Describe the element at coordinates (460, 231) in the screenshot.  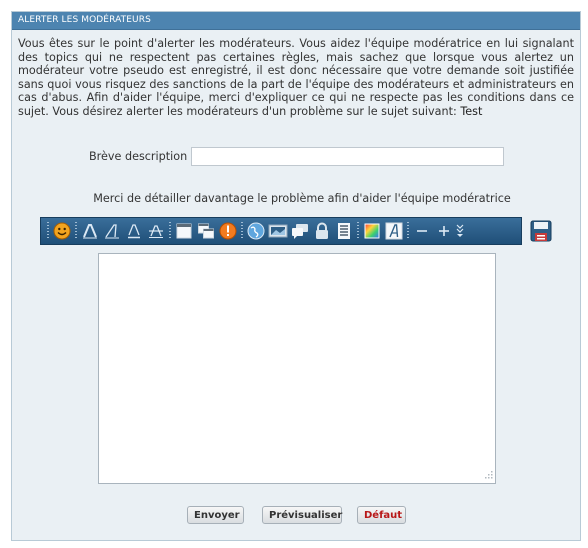
I see `more-icon` at that location.